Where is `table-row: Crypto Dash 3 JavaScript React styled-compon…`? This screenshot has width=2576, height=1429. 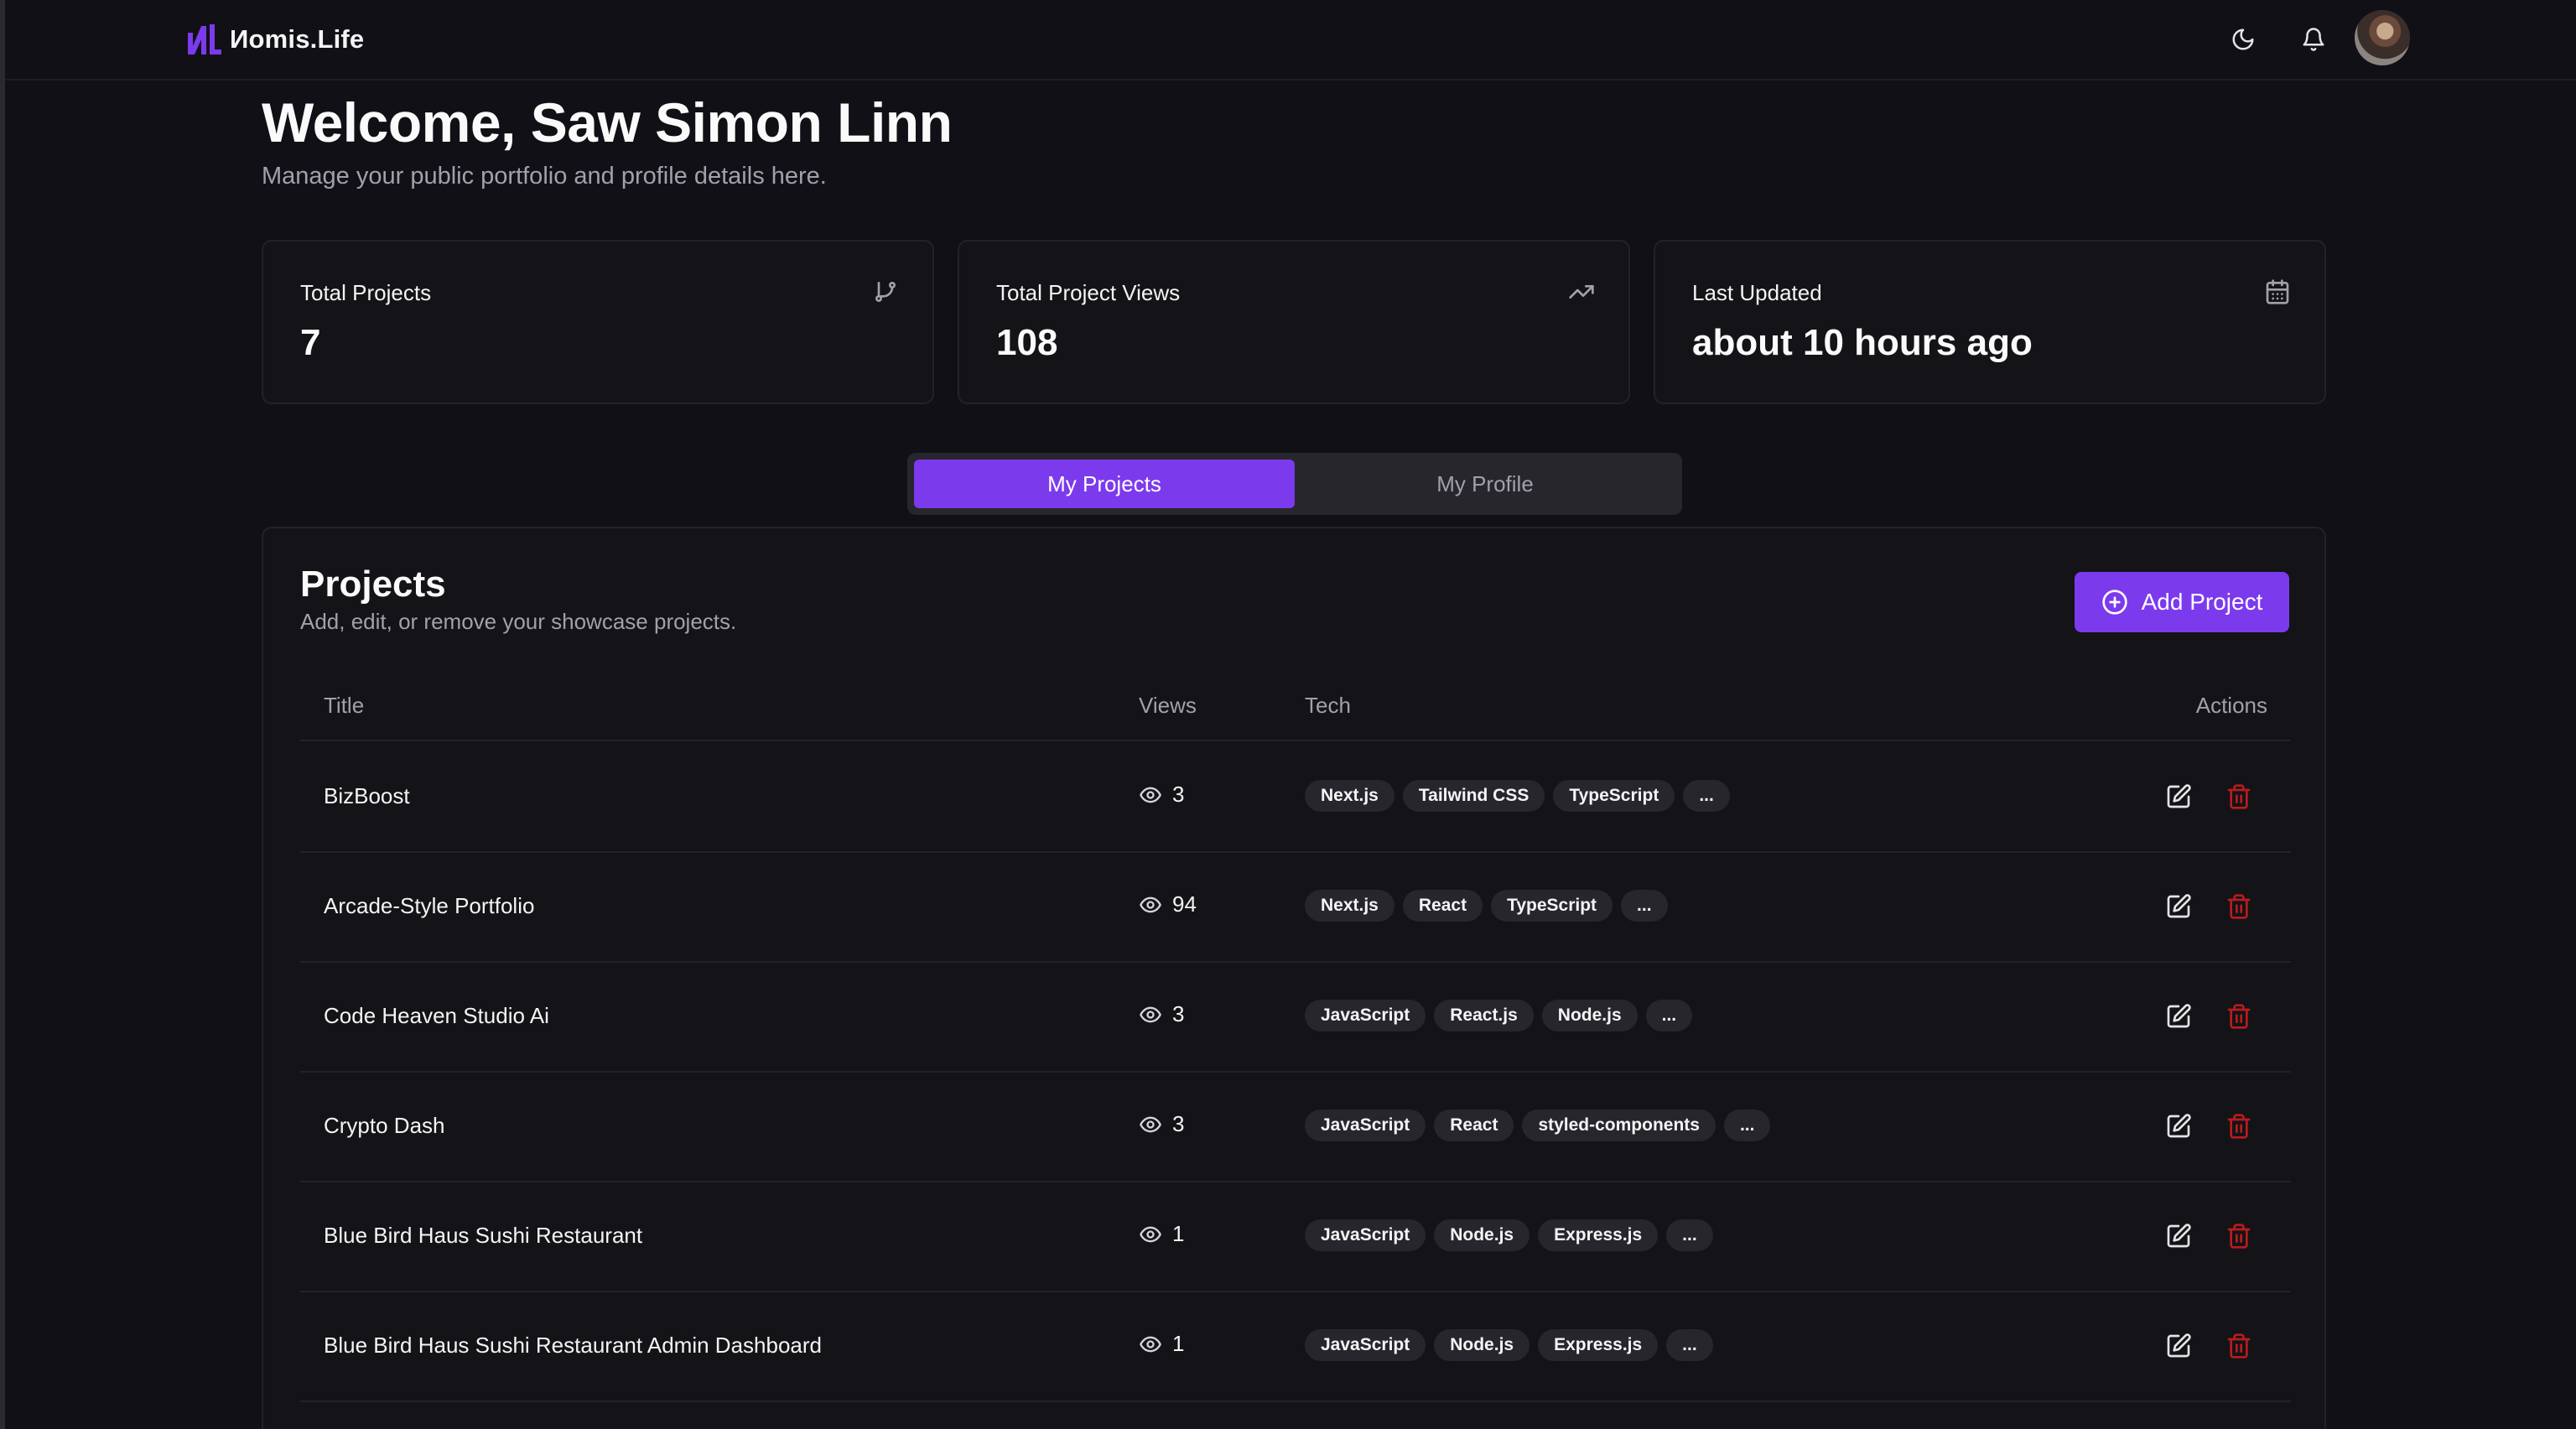 table-row: Crypto Dash 3 JavaScript React styled-compon… is located at coordinates (1295, 1127).